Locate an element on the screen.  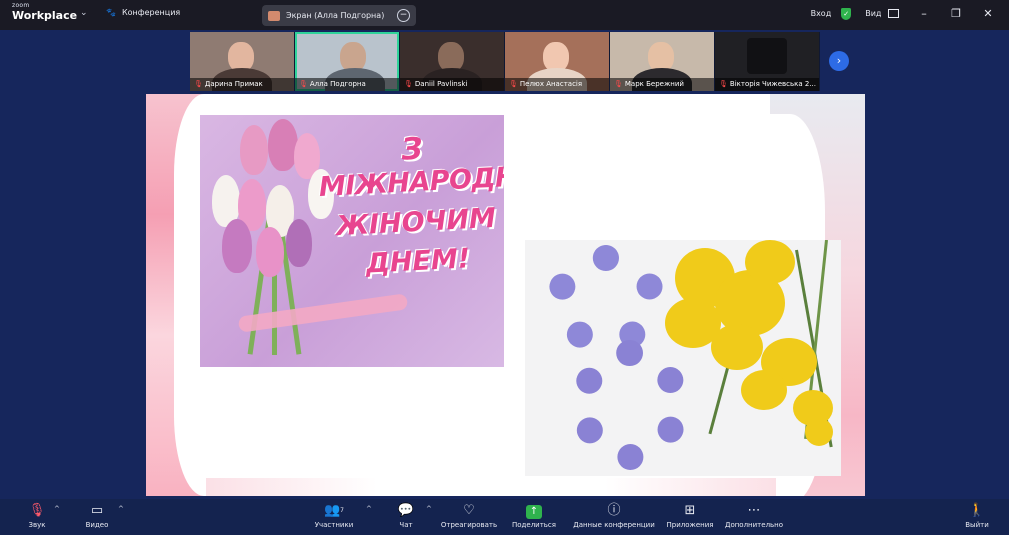
greeting-text: З МІЖНАРОДНИМ ЖІНОЧИМ ДНЕМ! is located at coordinates (410, 205).